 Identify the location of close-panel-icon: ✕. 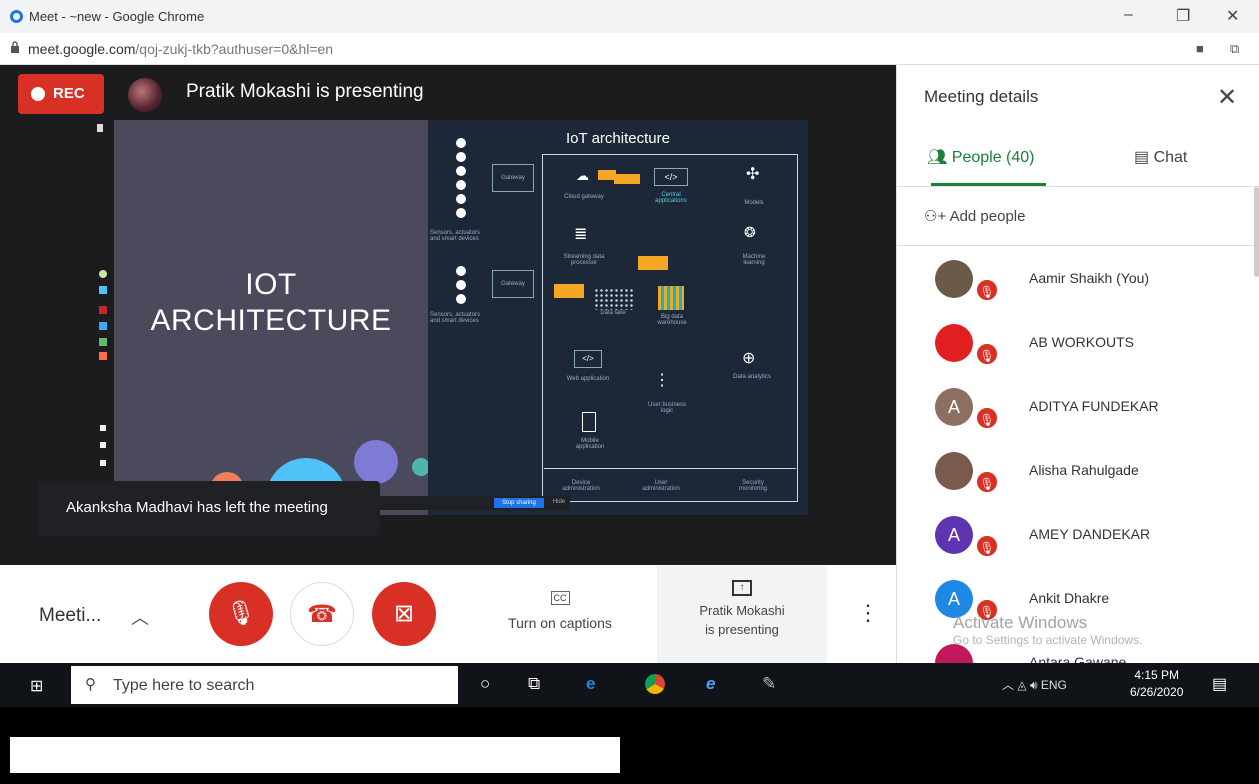
(1227, 97).